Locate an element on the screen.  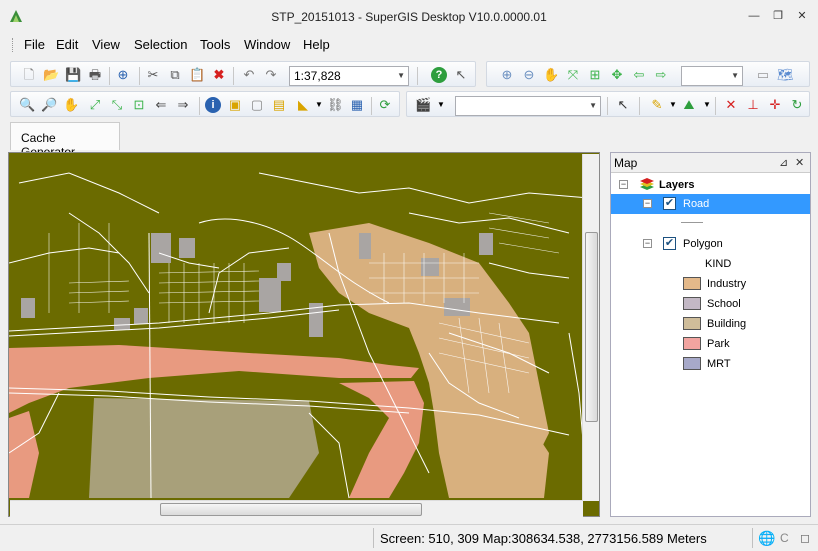
legend-item-building: Building is located at coordinates (710, 324).